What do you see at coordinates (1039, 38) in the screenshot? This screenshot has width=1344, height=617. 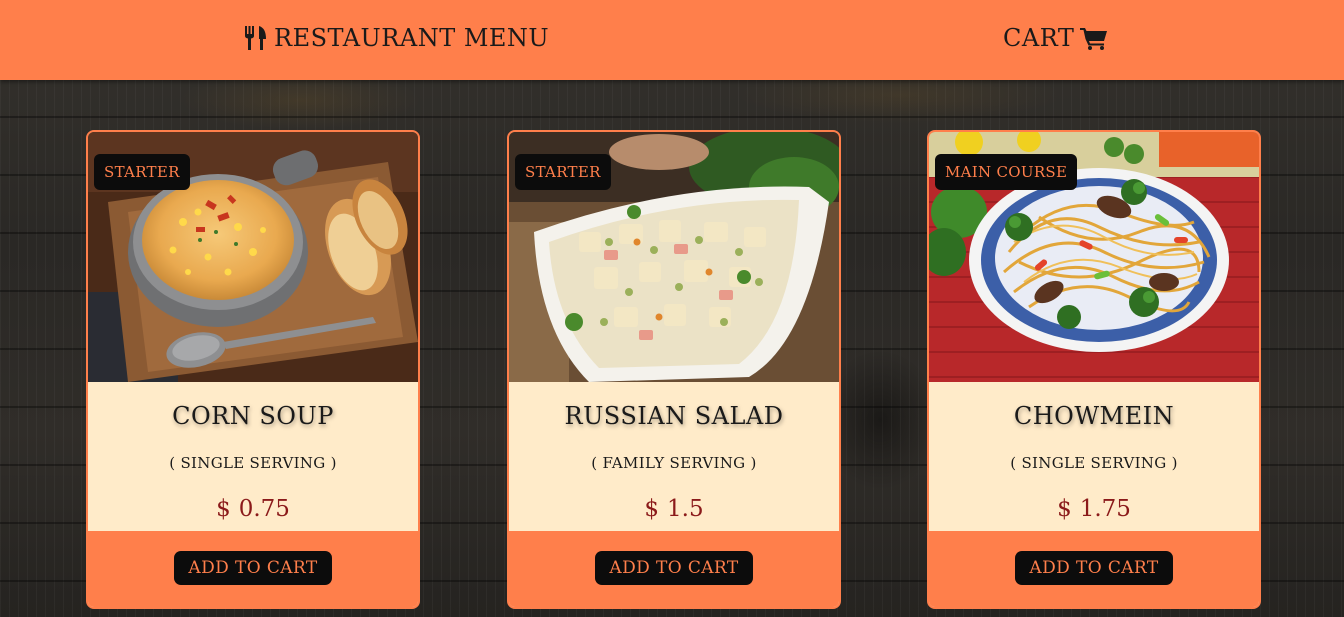 I see `cart-label: CART` at bounding box center [1039, 38].